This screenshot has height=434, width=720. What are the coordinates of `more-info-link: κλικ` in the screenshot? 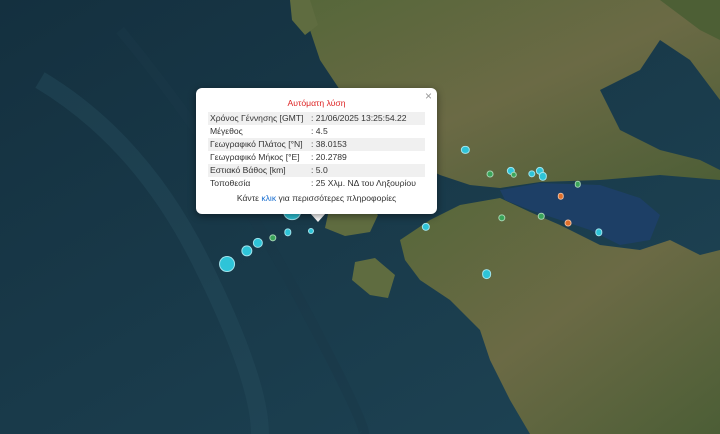 It's located at (268, 198).